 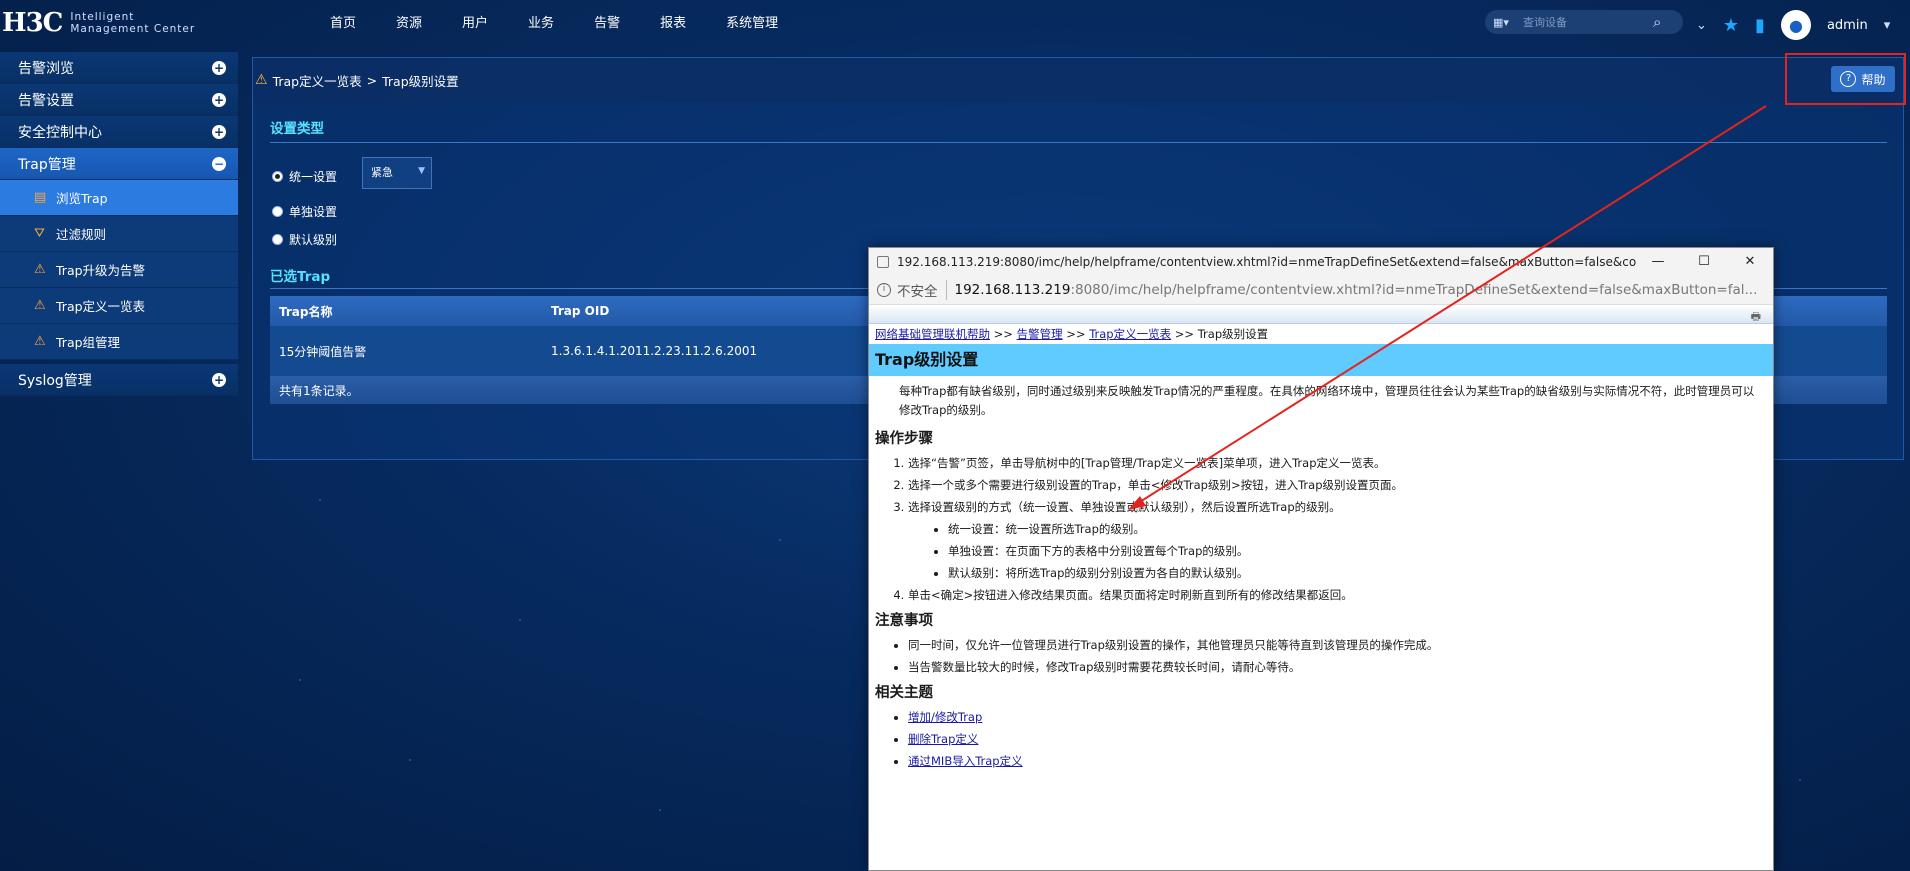 I want to click on annotation-highlight-box, so click(x=1845, y=79).